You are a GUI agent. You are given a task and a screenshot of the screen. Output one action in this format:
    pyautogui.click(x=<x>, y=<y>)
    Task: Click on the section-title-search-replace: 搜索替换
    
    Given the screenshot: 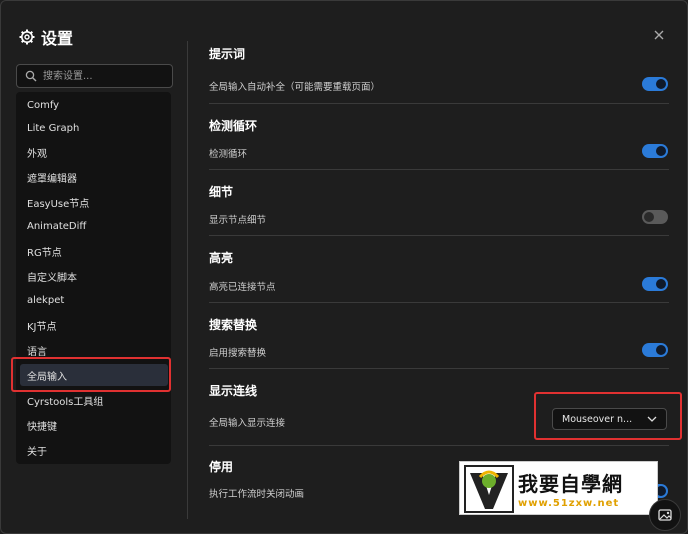 What is the action you would take?
    pyautogui.click(x=233, y=325)
    